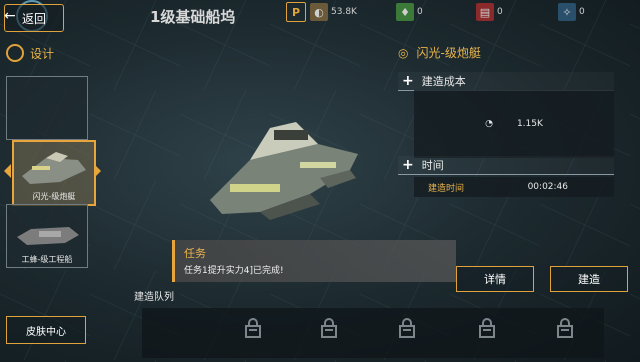 This screenshot has width=640, height=362. What do you see at coordinates (489, 124) in the screenshot?
I see `ore-icon: ◔` at bounding box center [489, 124].